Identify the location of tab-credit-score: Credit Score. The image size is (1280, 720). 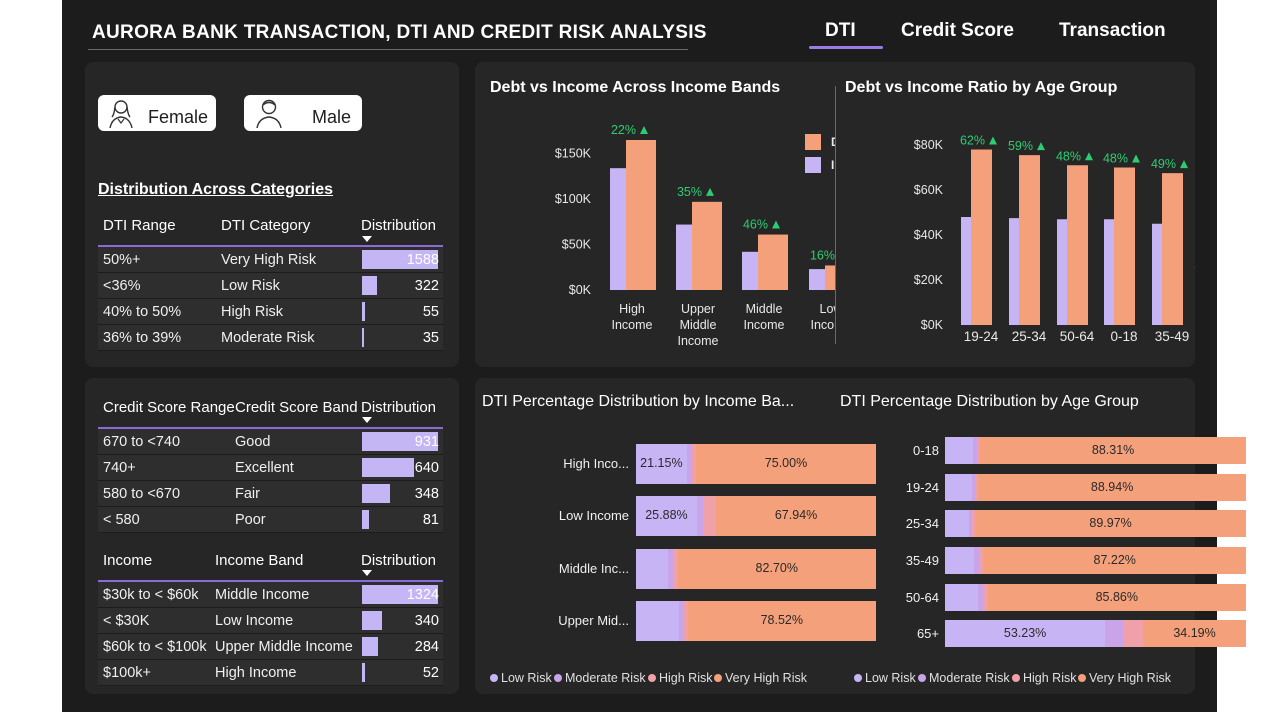
(957, 31).